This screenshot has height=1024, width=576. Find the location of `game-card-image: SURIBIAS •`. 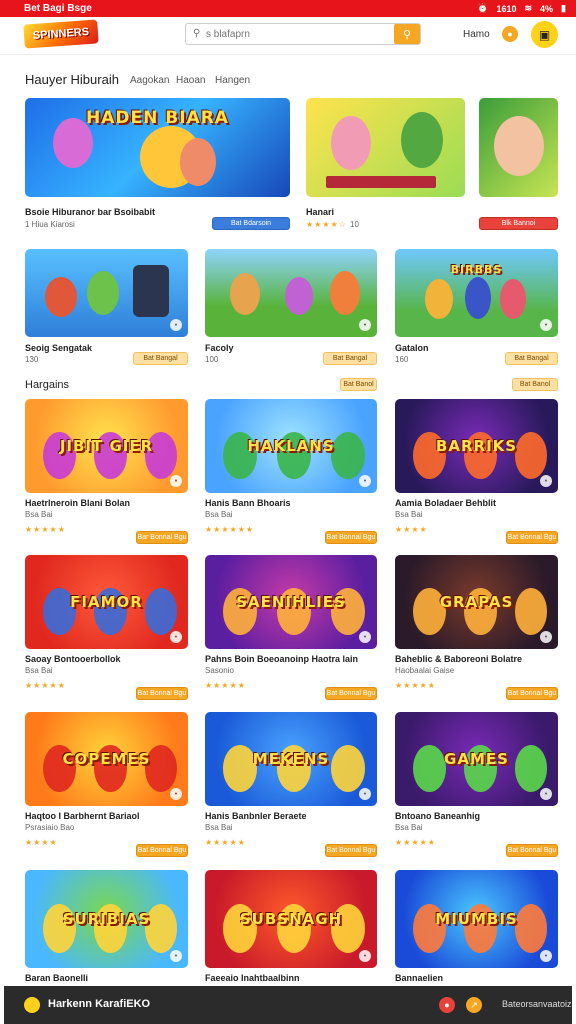

game-card-image: SURIBIAS • is located at coordinates (106, 919).